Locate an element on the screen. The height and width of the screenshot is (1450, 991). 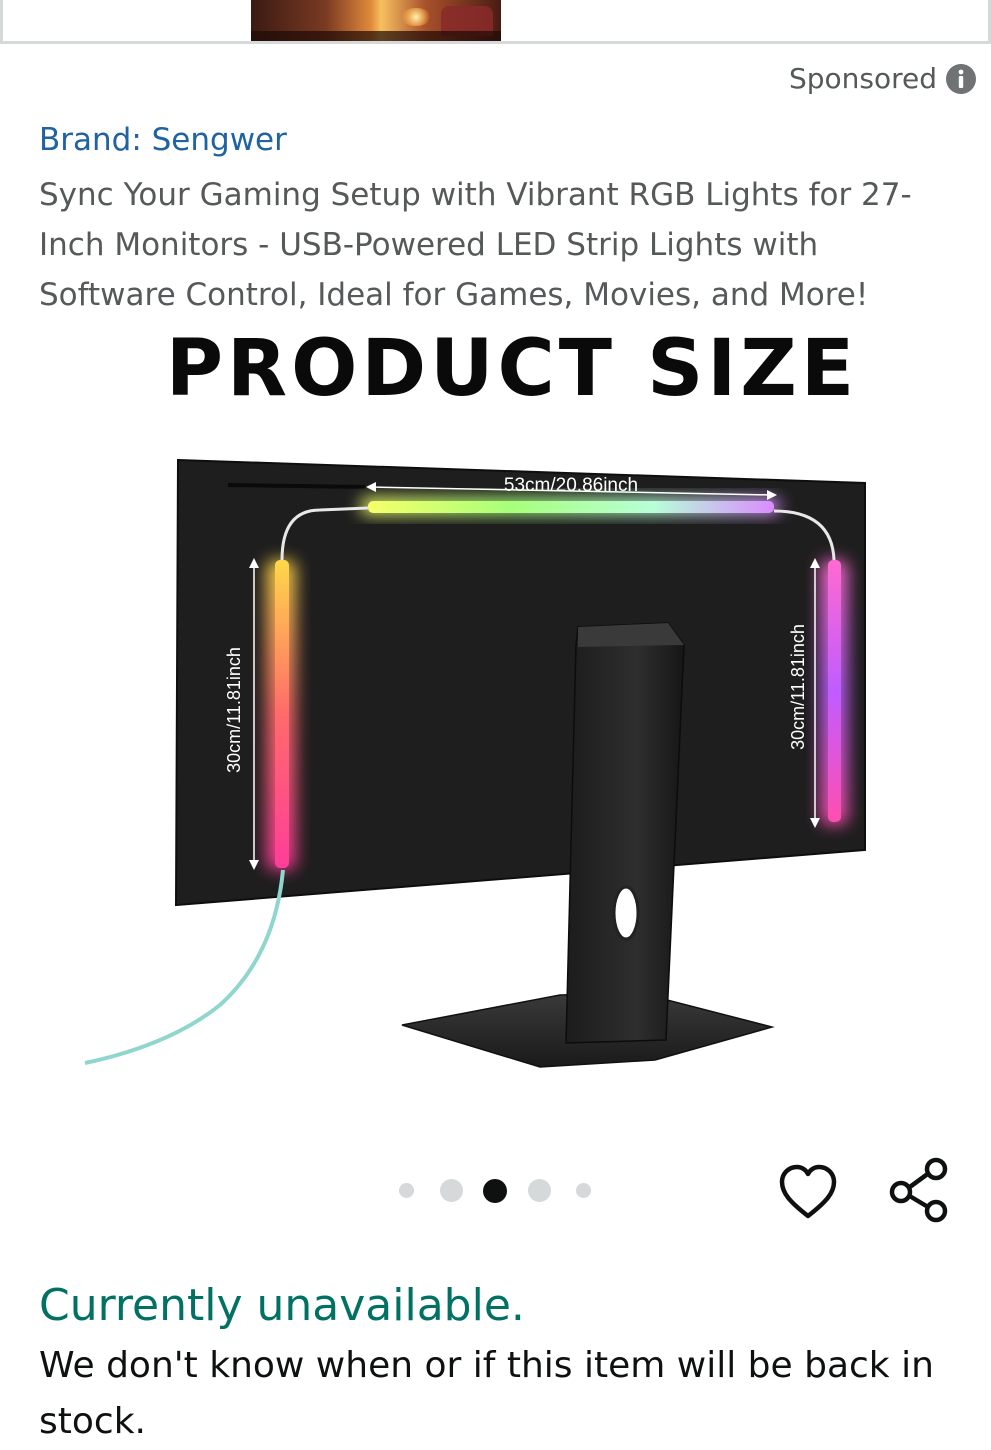
right-led-strip is located at coordinates (834, 691).